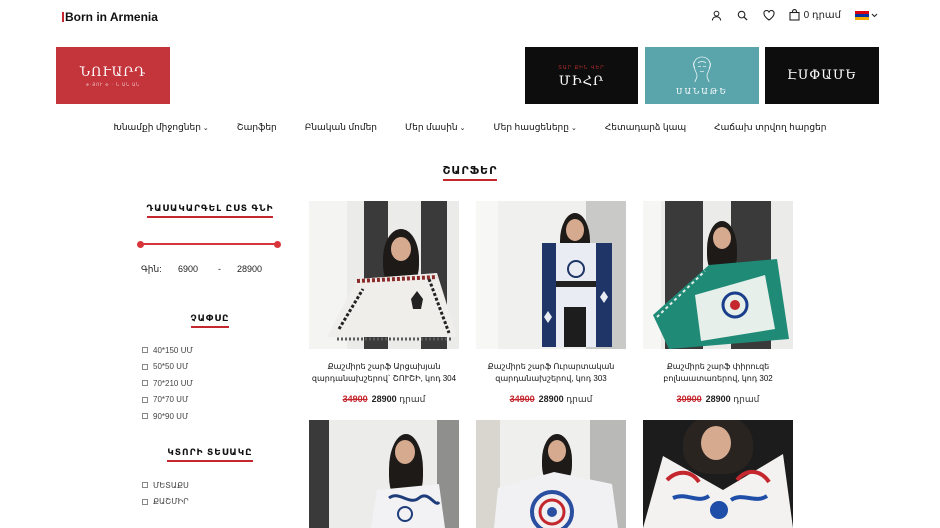  I want to click on woman-profile-icon, so click(702, 69).